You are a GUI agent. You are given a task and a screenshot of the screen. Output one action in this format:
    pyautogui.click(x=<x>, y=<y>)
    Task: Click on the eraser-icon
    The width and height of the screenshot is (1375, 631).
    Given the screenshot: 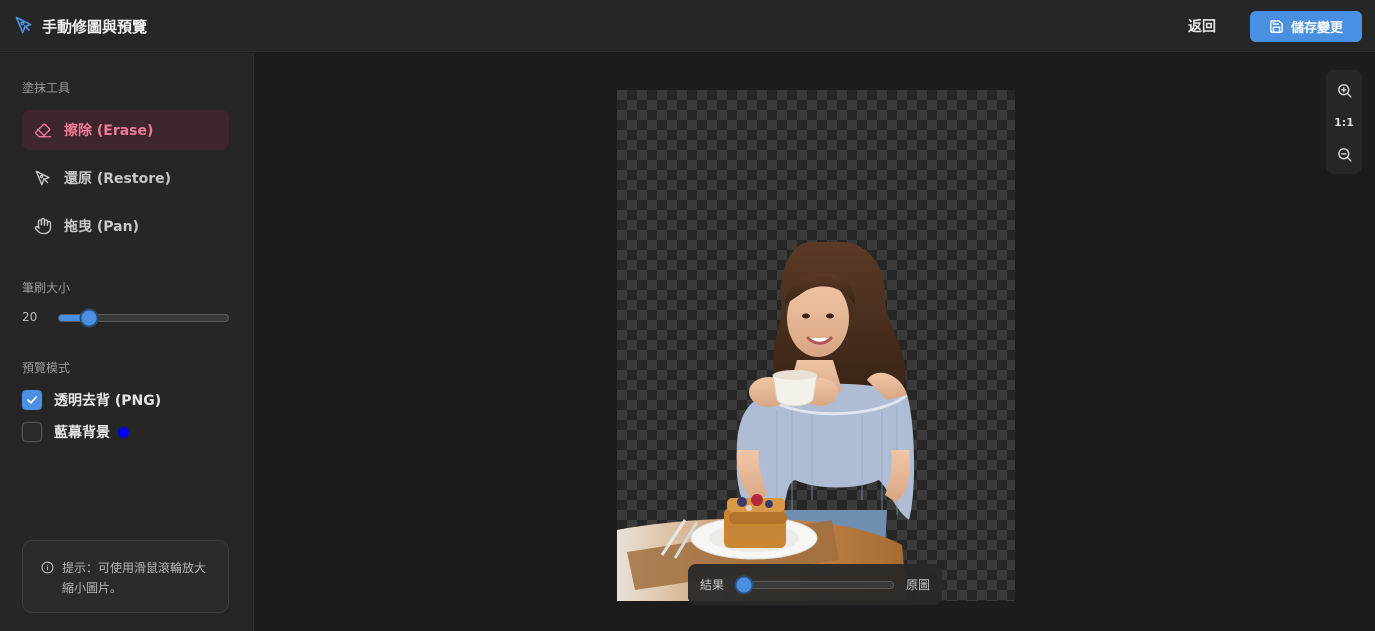 What is the action you would take?
    pyautogui.click(x=43, y=130)
    